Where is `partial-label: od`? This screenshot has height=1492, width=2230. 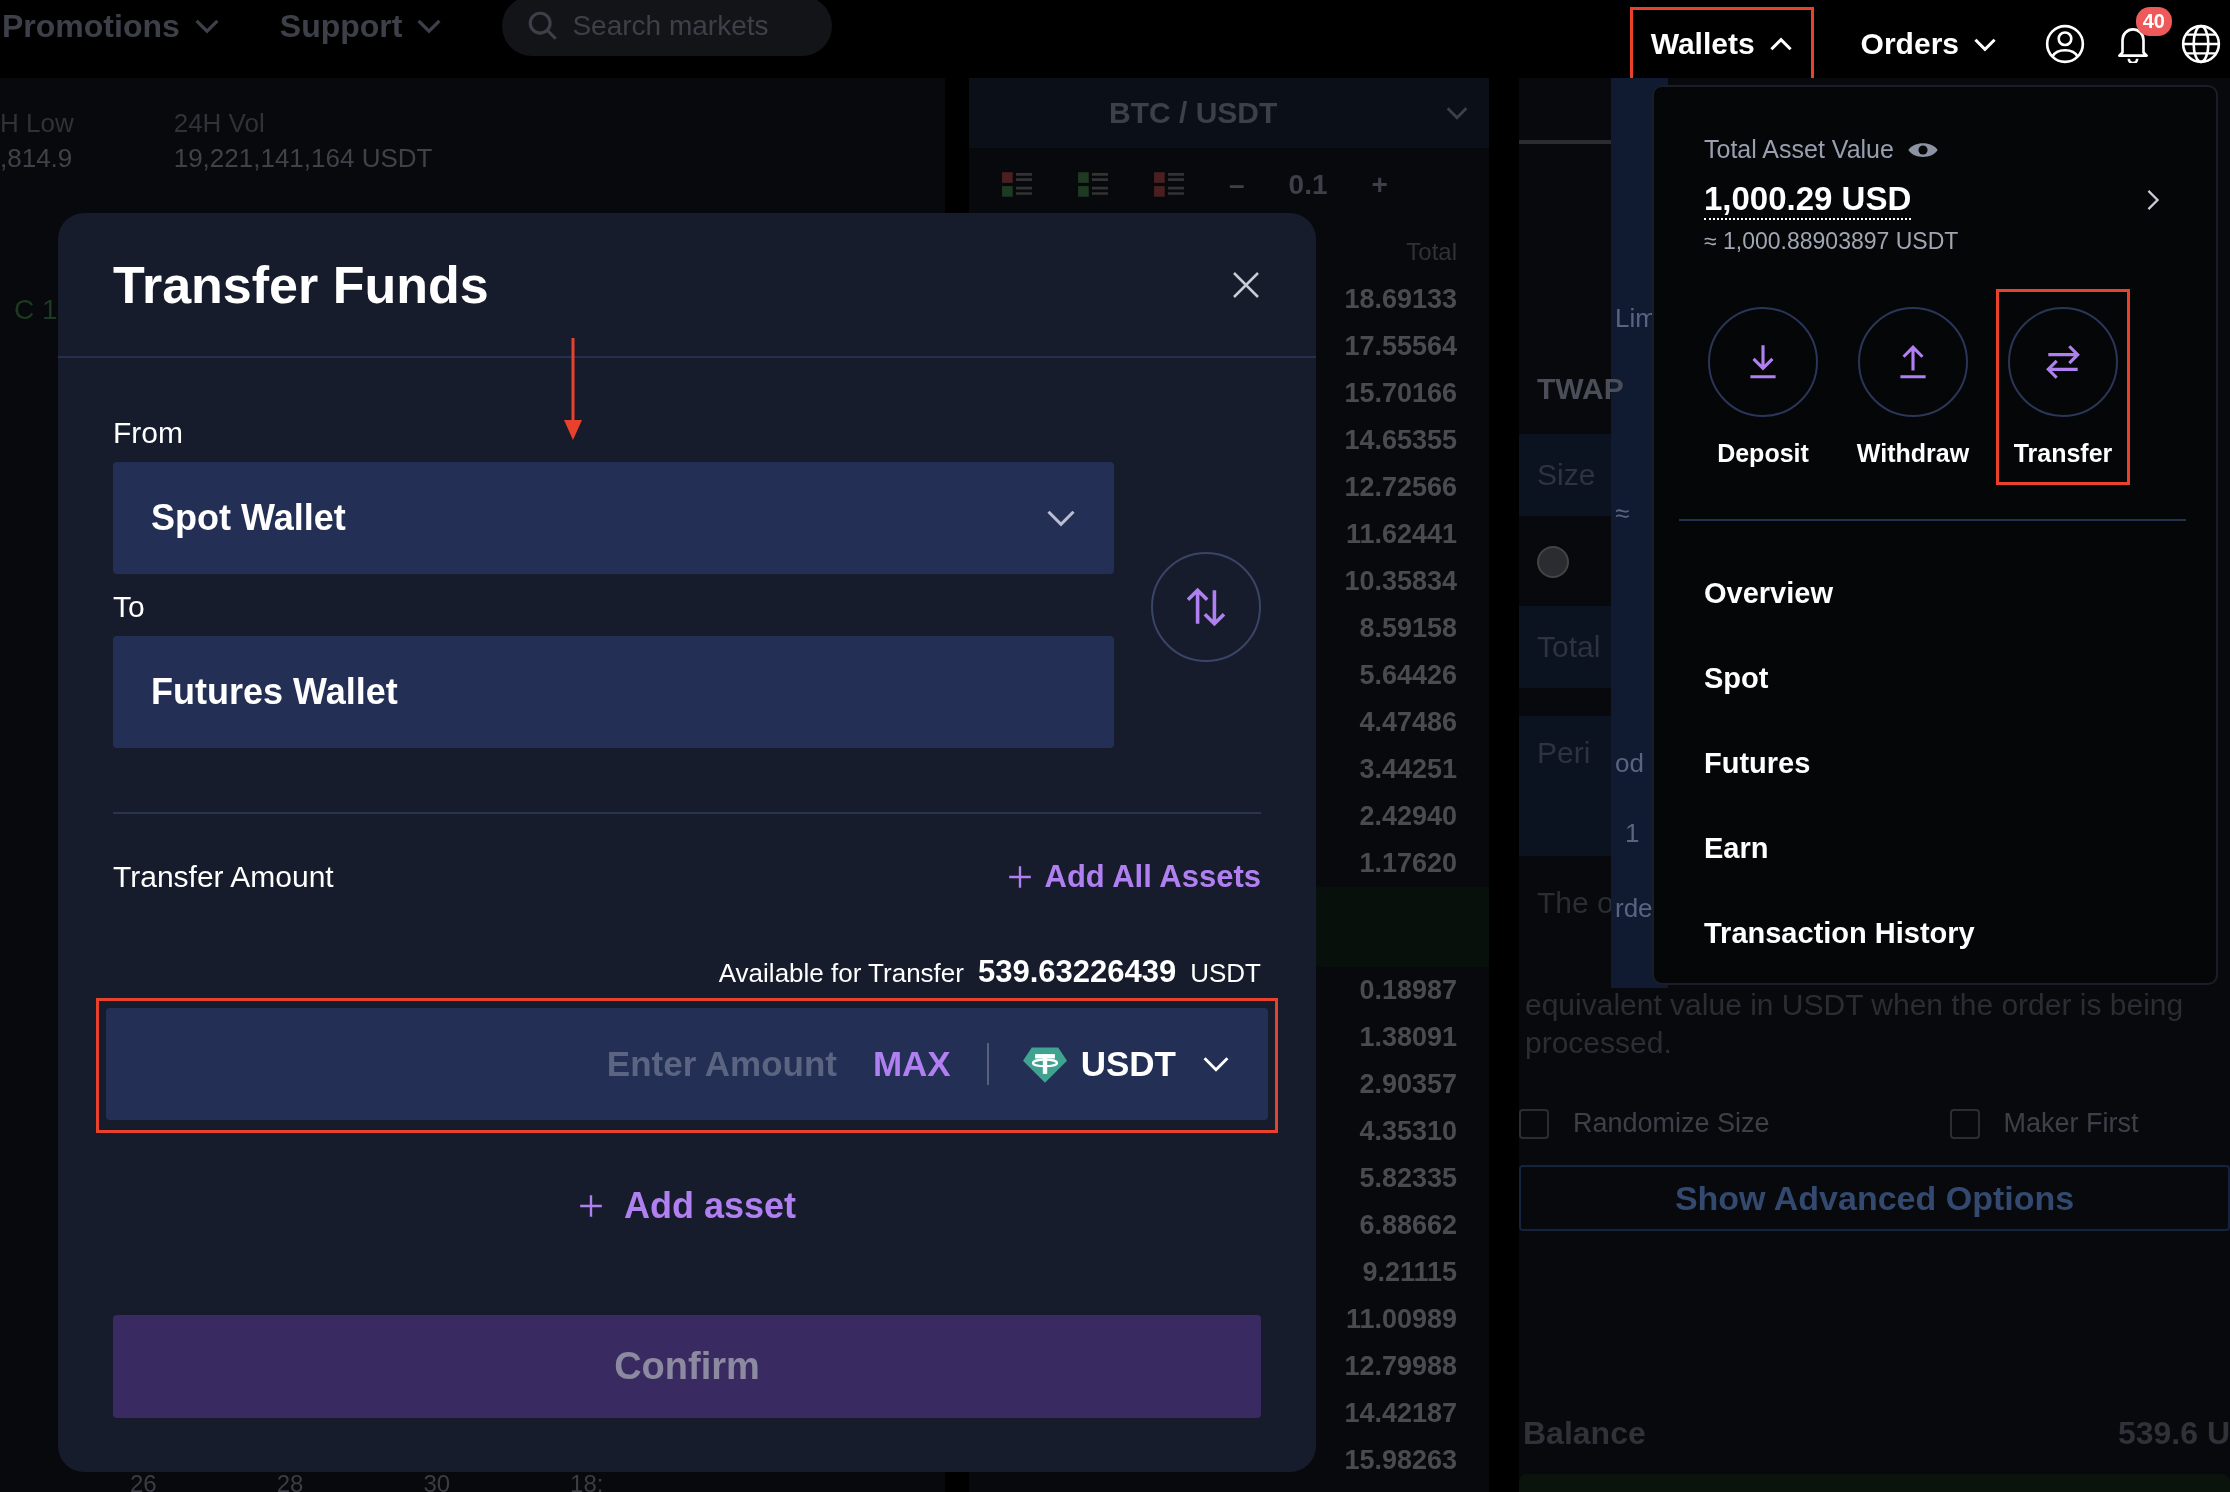
partial-label: od is located at coordinates (1629, 763).